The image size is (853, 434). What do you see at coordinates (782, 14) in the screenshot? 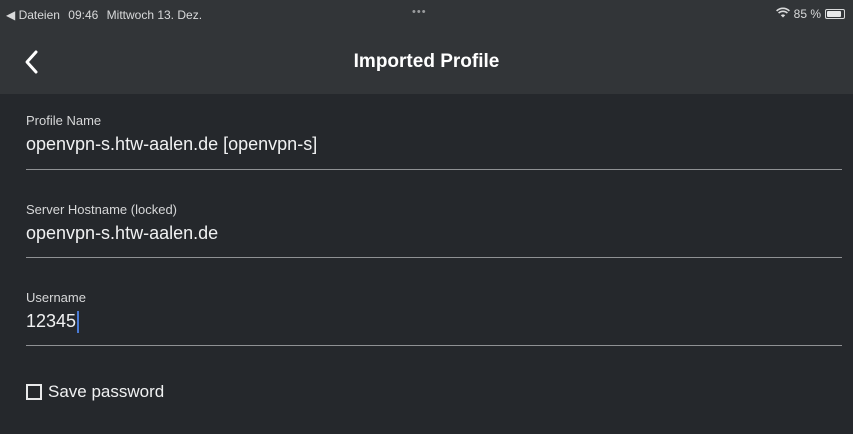
I see `wifi-icon` at bounding box center [782, 14].